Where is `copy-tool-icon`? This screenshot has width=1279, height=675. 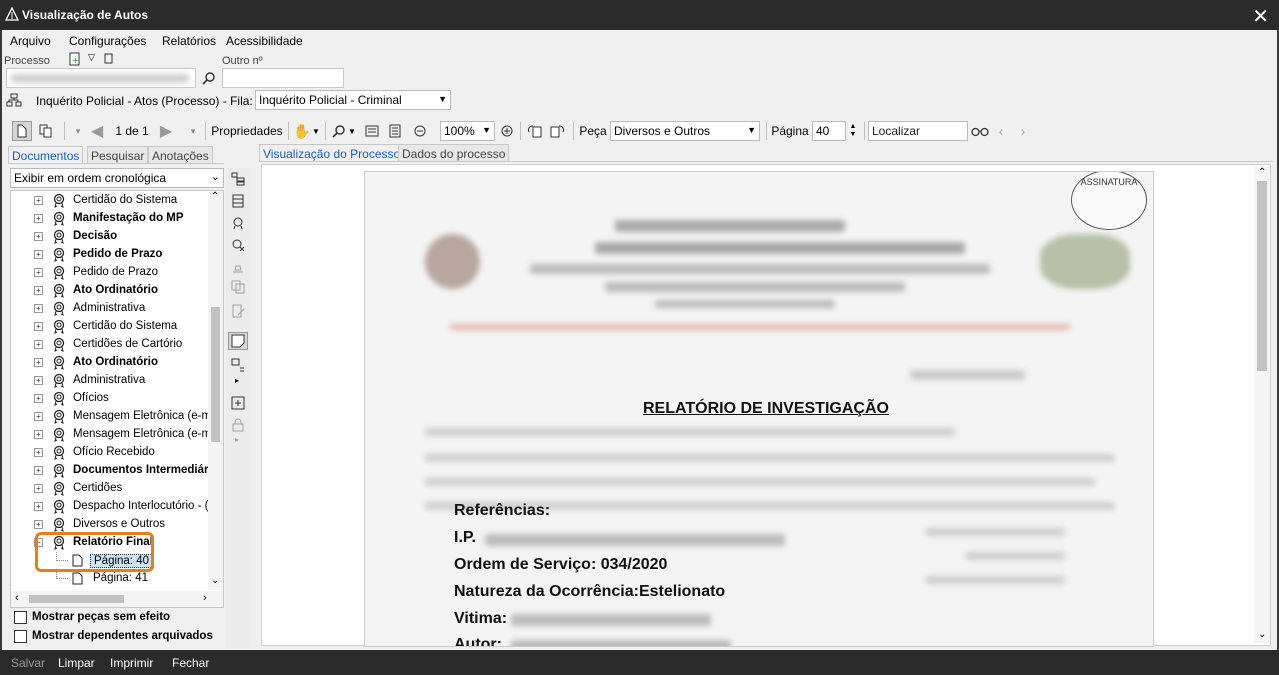 copy-tool-icon is located at coordinates (46, 131).